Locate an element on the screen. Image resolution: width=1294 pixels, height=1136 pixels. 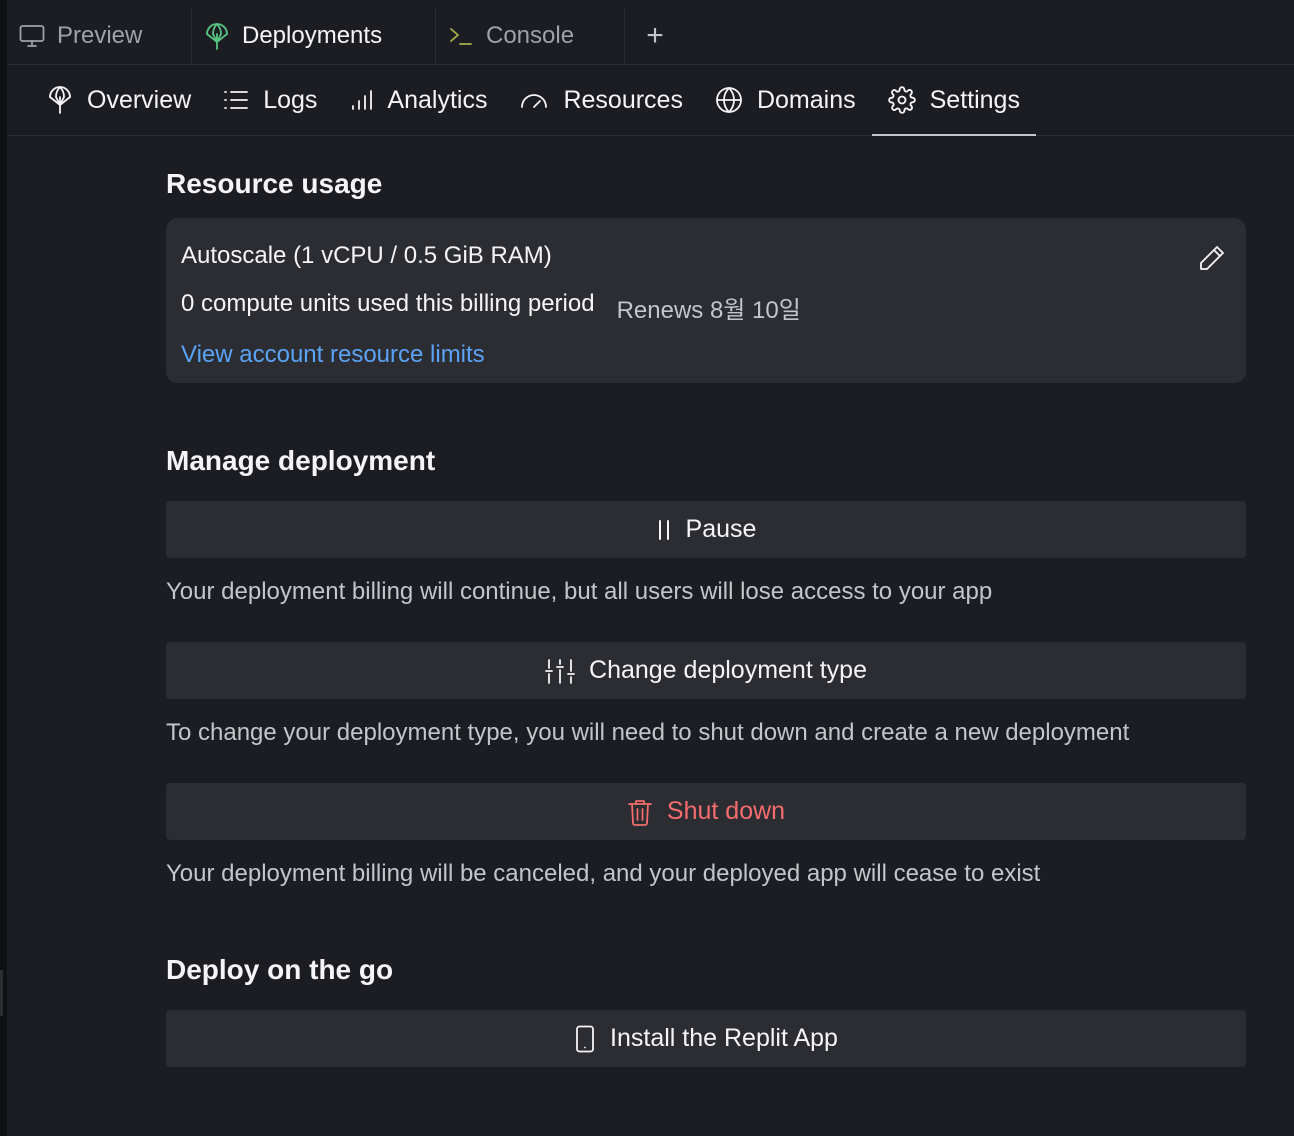
shut-down-button: Shut down is located at coordinates (706, 811).